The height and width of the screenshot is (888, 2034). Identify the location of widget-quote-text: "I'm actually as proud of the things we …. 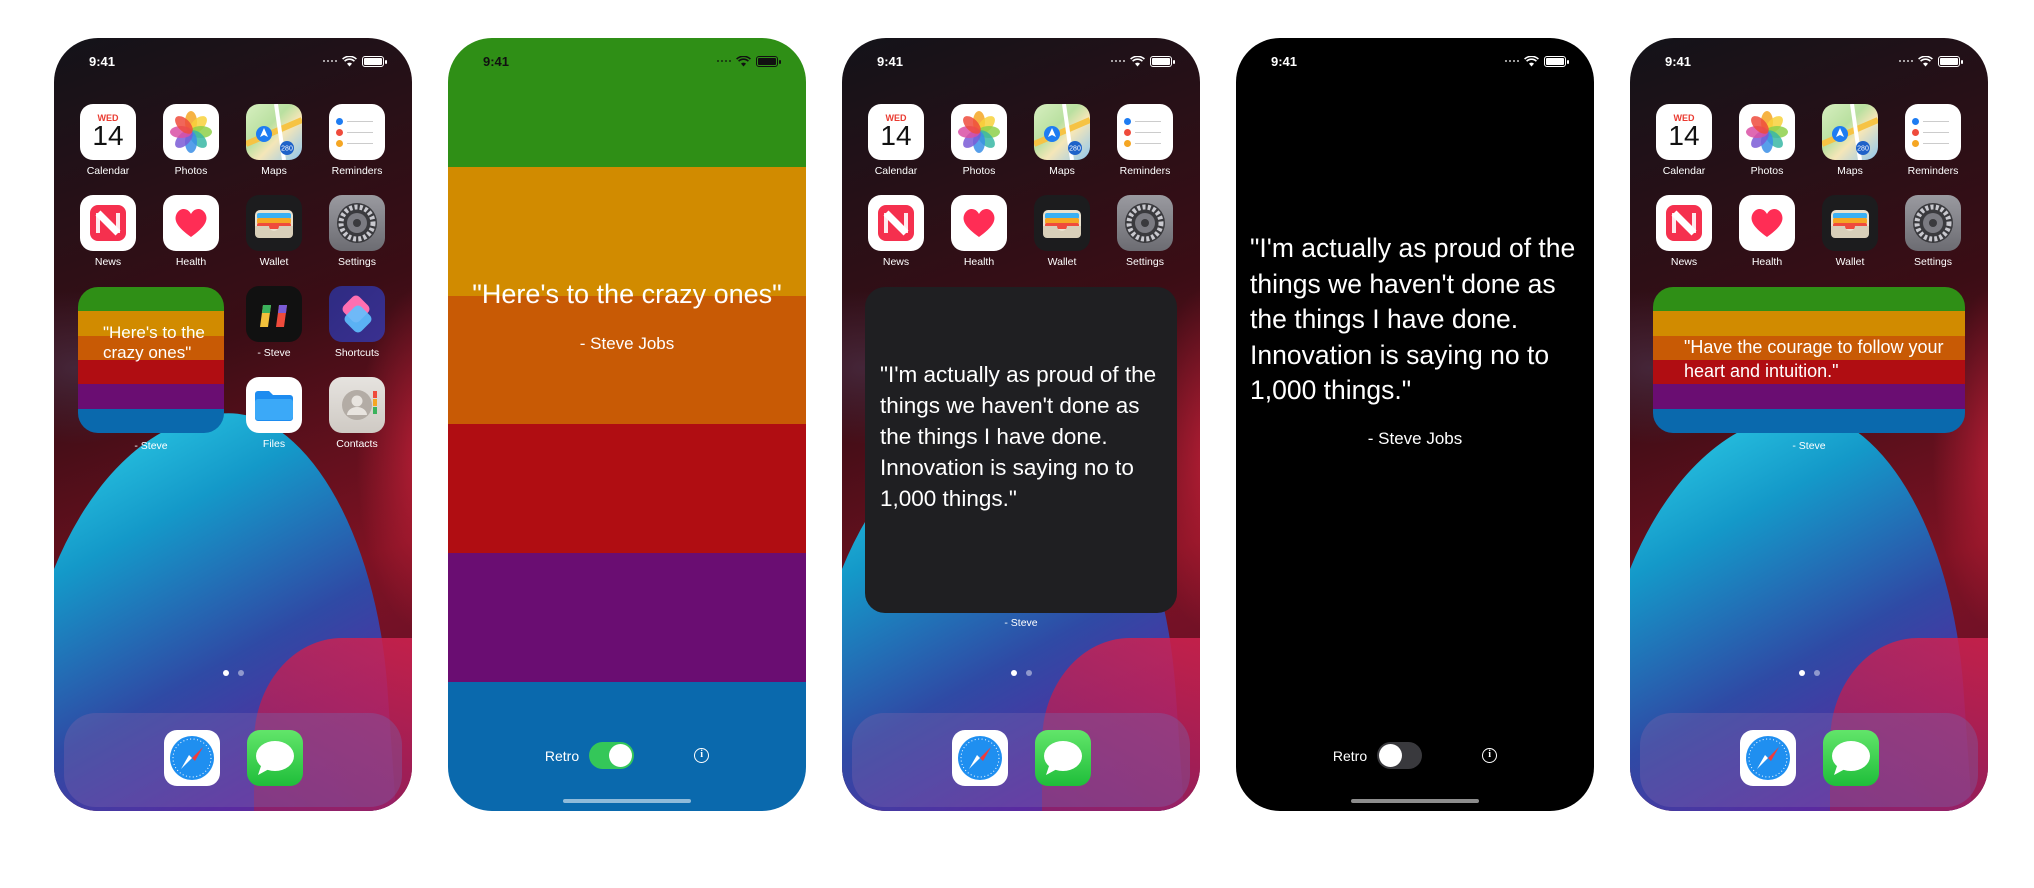
(1018, 436).